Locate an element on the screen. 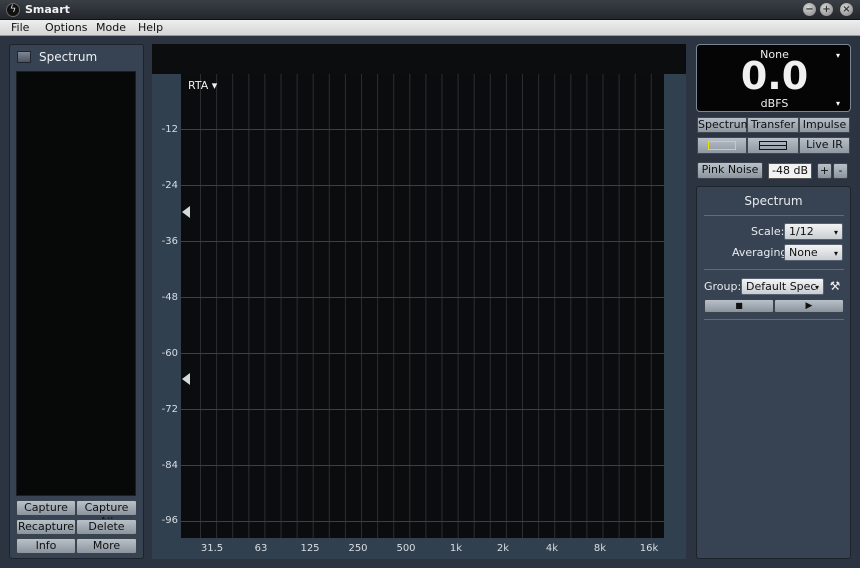  level-meter: None 0.0 dBFS ▾ ▾ is located at coordinates (773, 78).